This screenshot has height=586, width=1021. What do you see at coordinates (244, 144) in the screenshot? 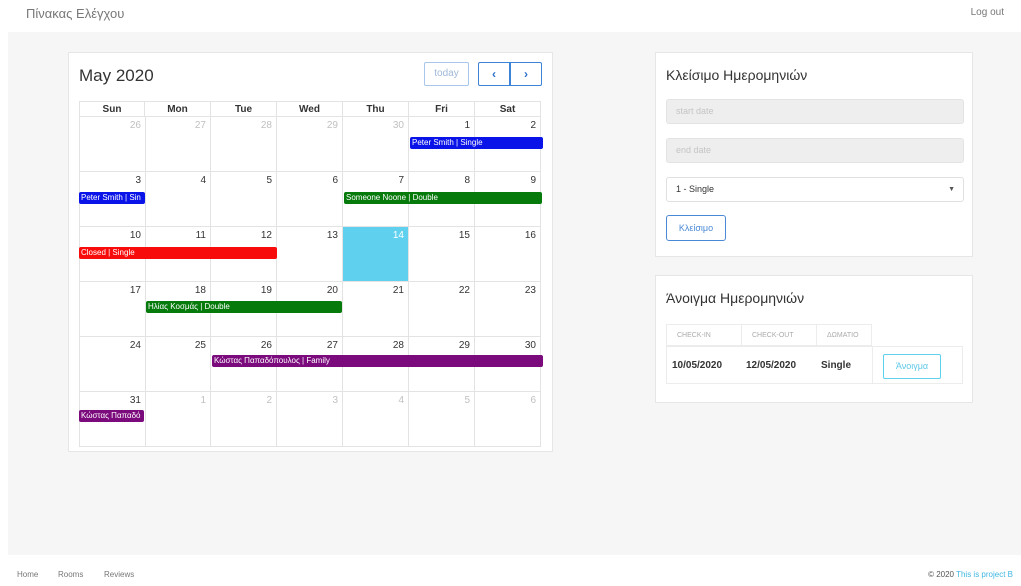
I see `calendar-day-cell: 28` at bounding box center [244, 144].